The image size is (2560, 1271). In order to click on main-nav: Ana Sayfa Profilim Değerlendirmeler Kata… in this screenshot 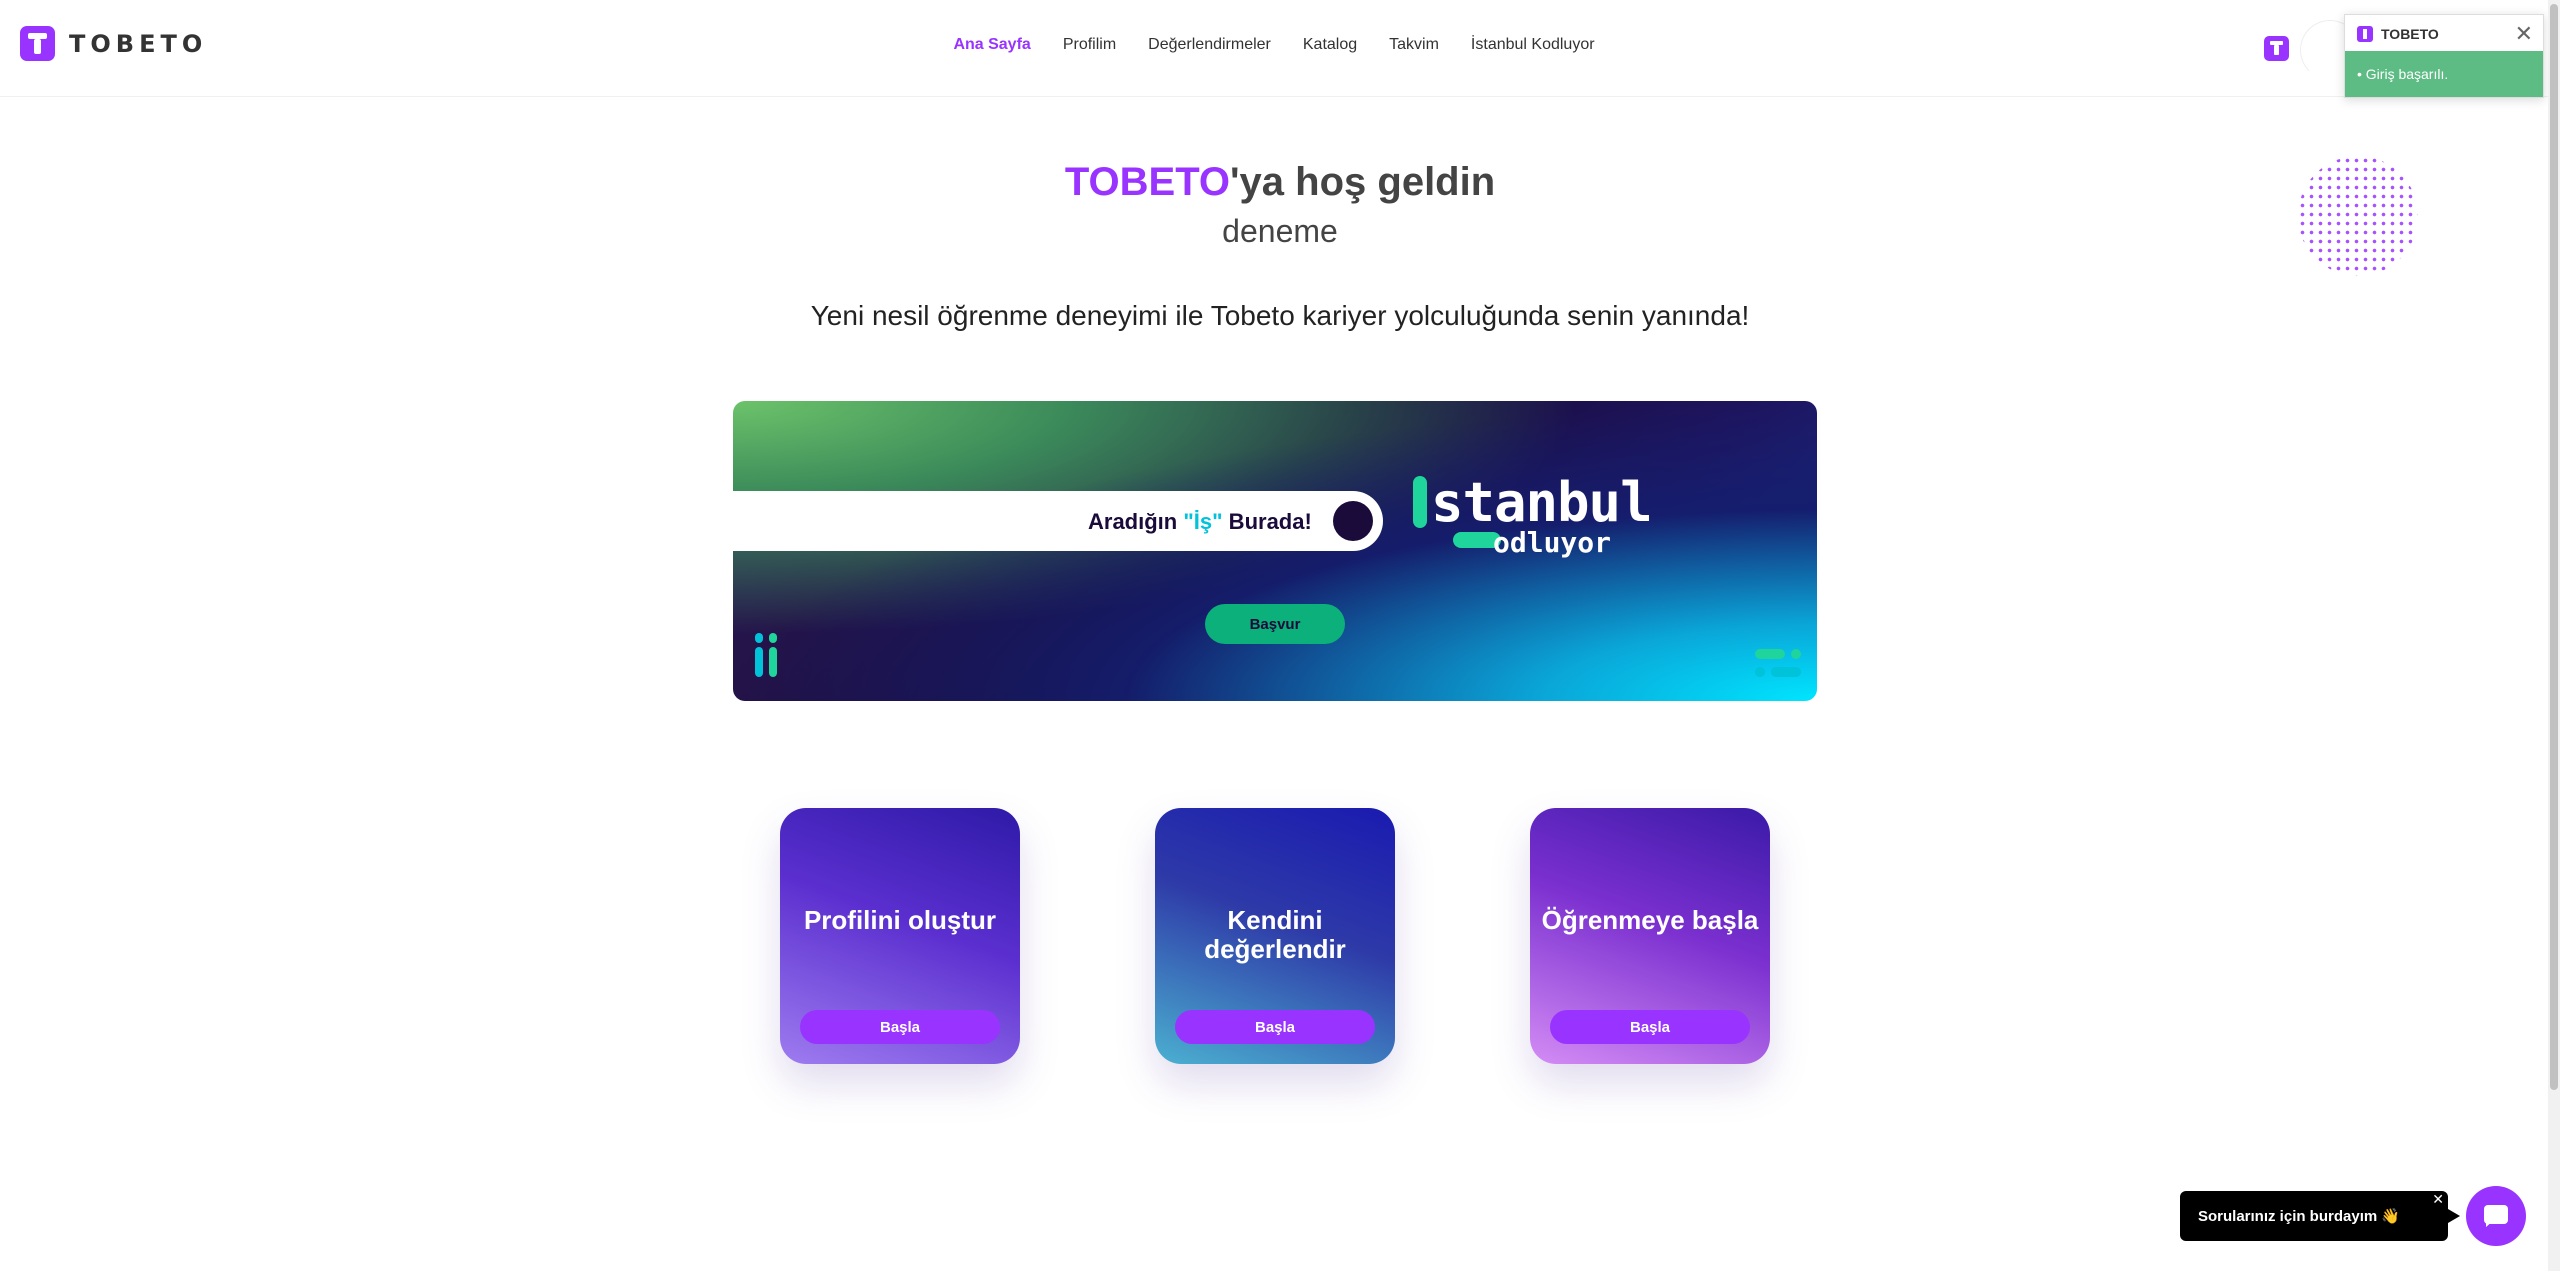, I will do `click(1274, 45)`.